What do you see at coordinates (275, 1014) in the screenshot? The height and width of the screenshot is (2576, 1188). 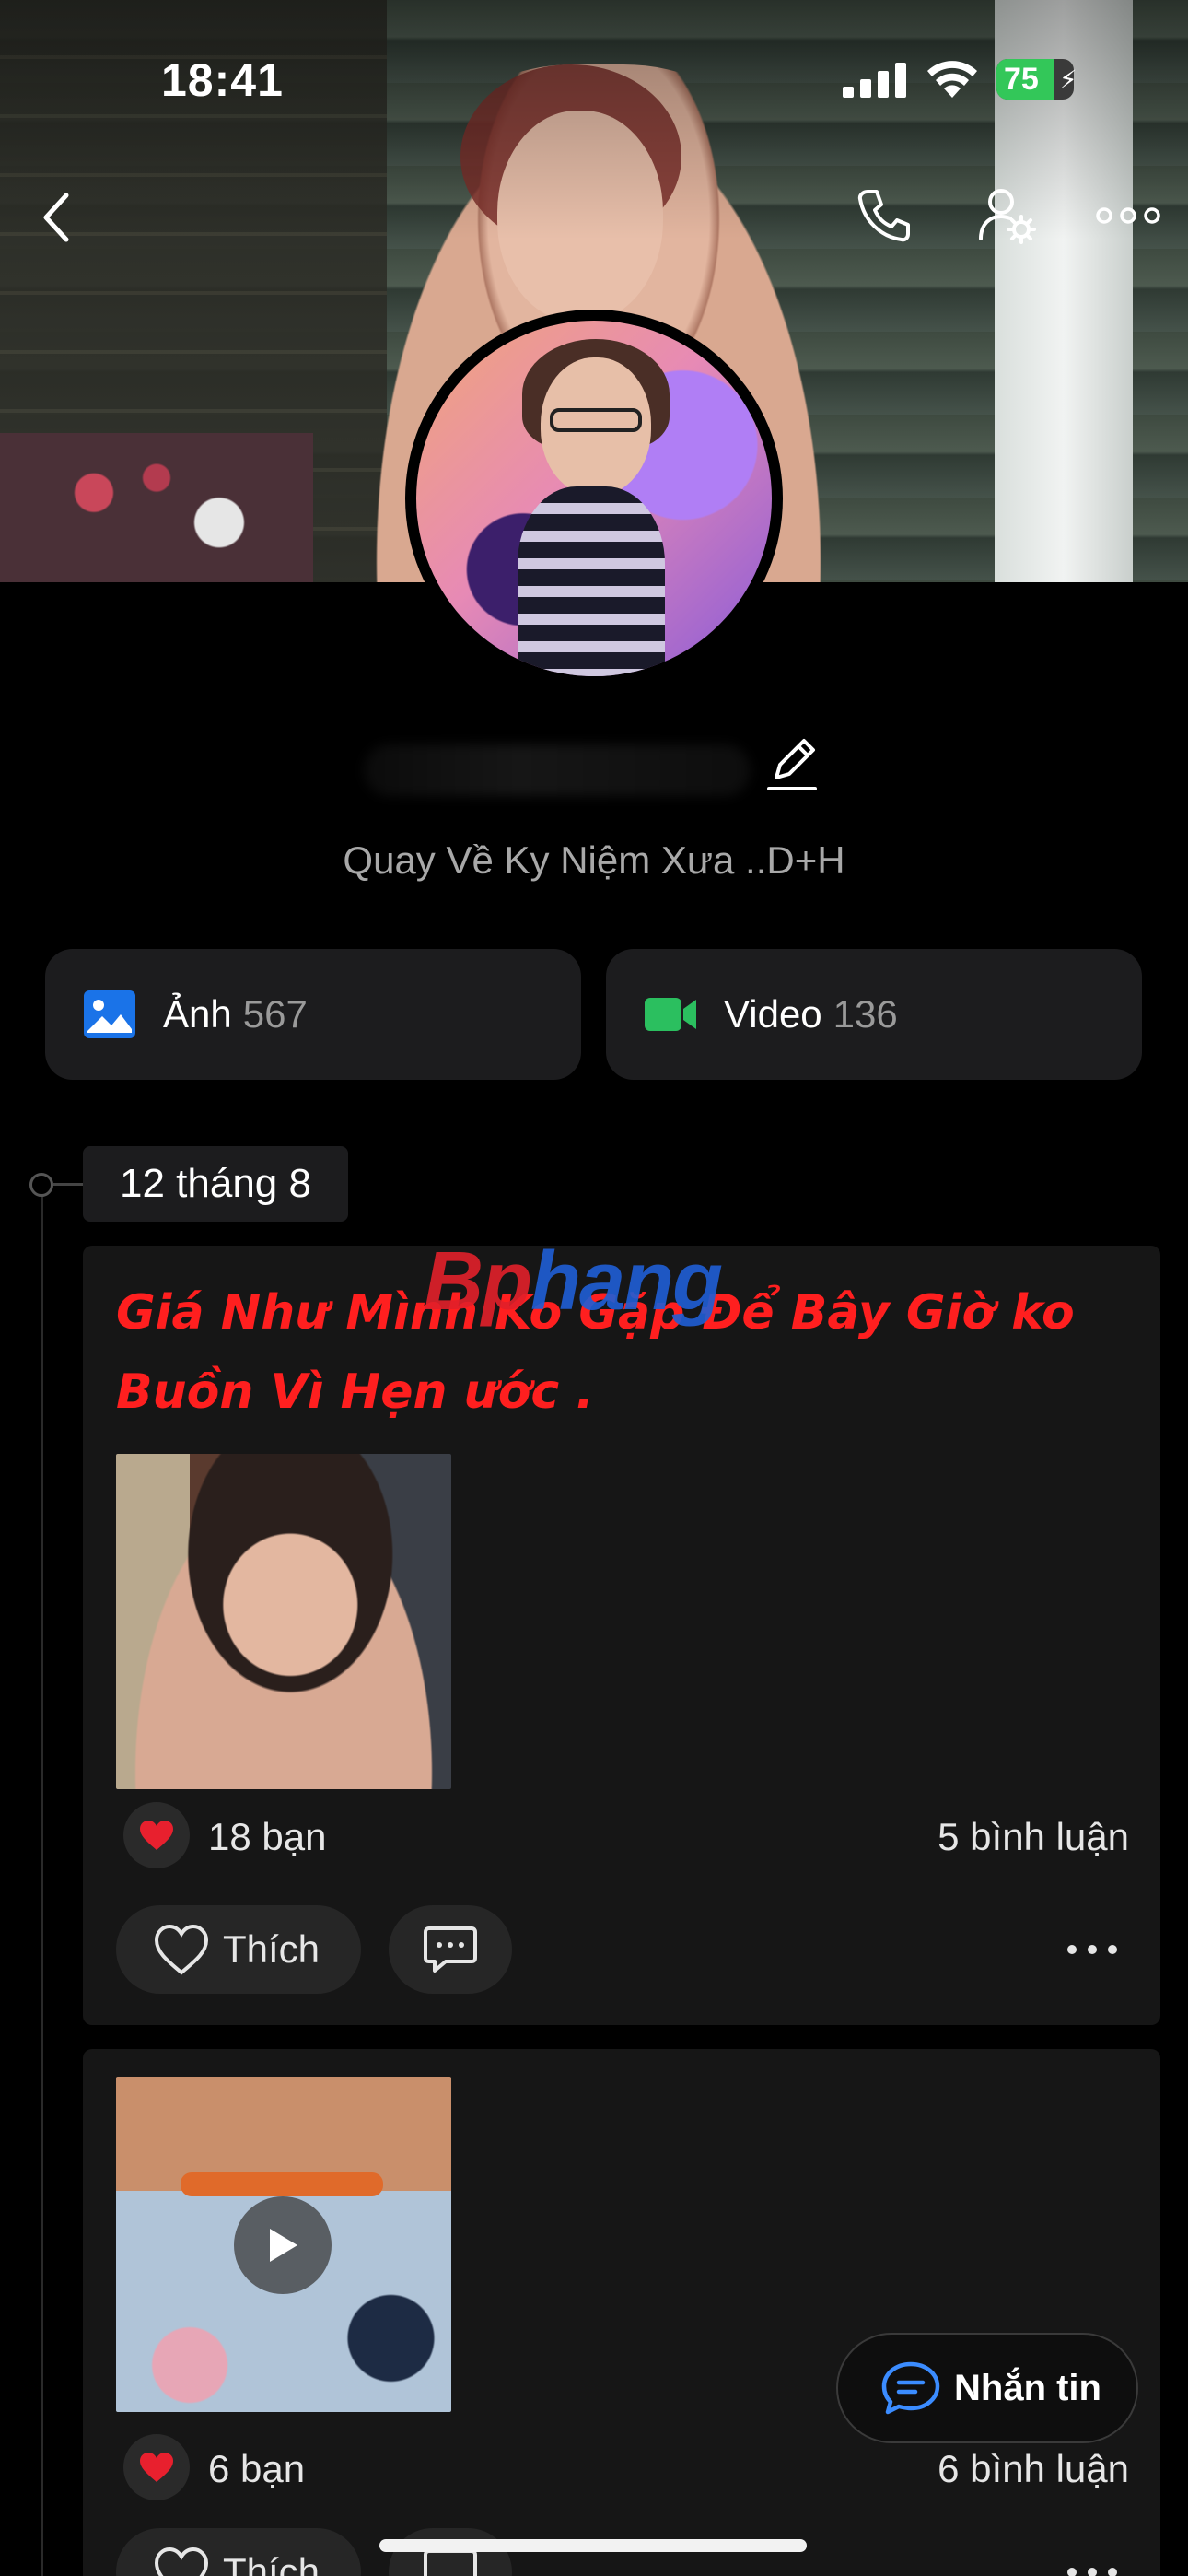 I see `photos-count: 567` at bounding box center [275, 1014].